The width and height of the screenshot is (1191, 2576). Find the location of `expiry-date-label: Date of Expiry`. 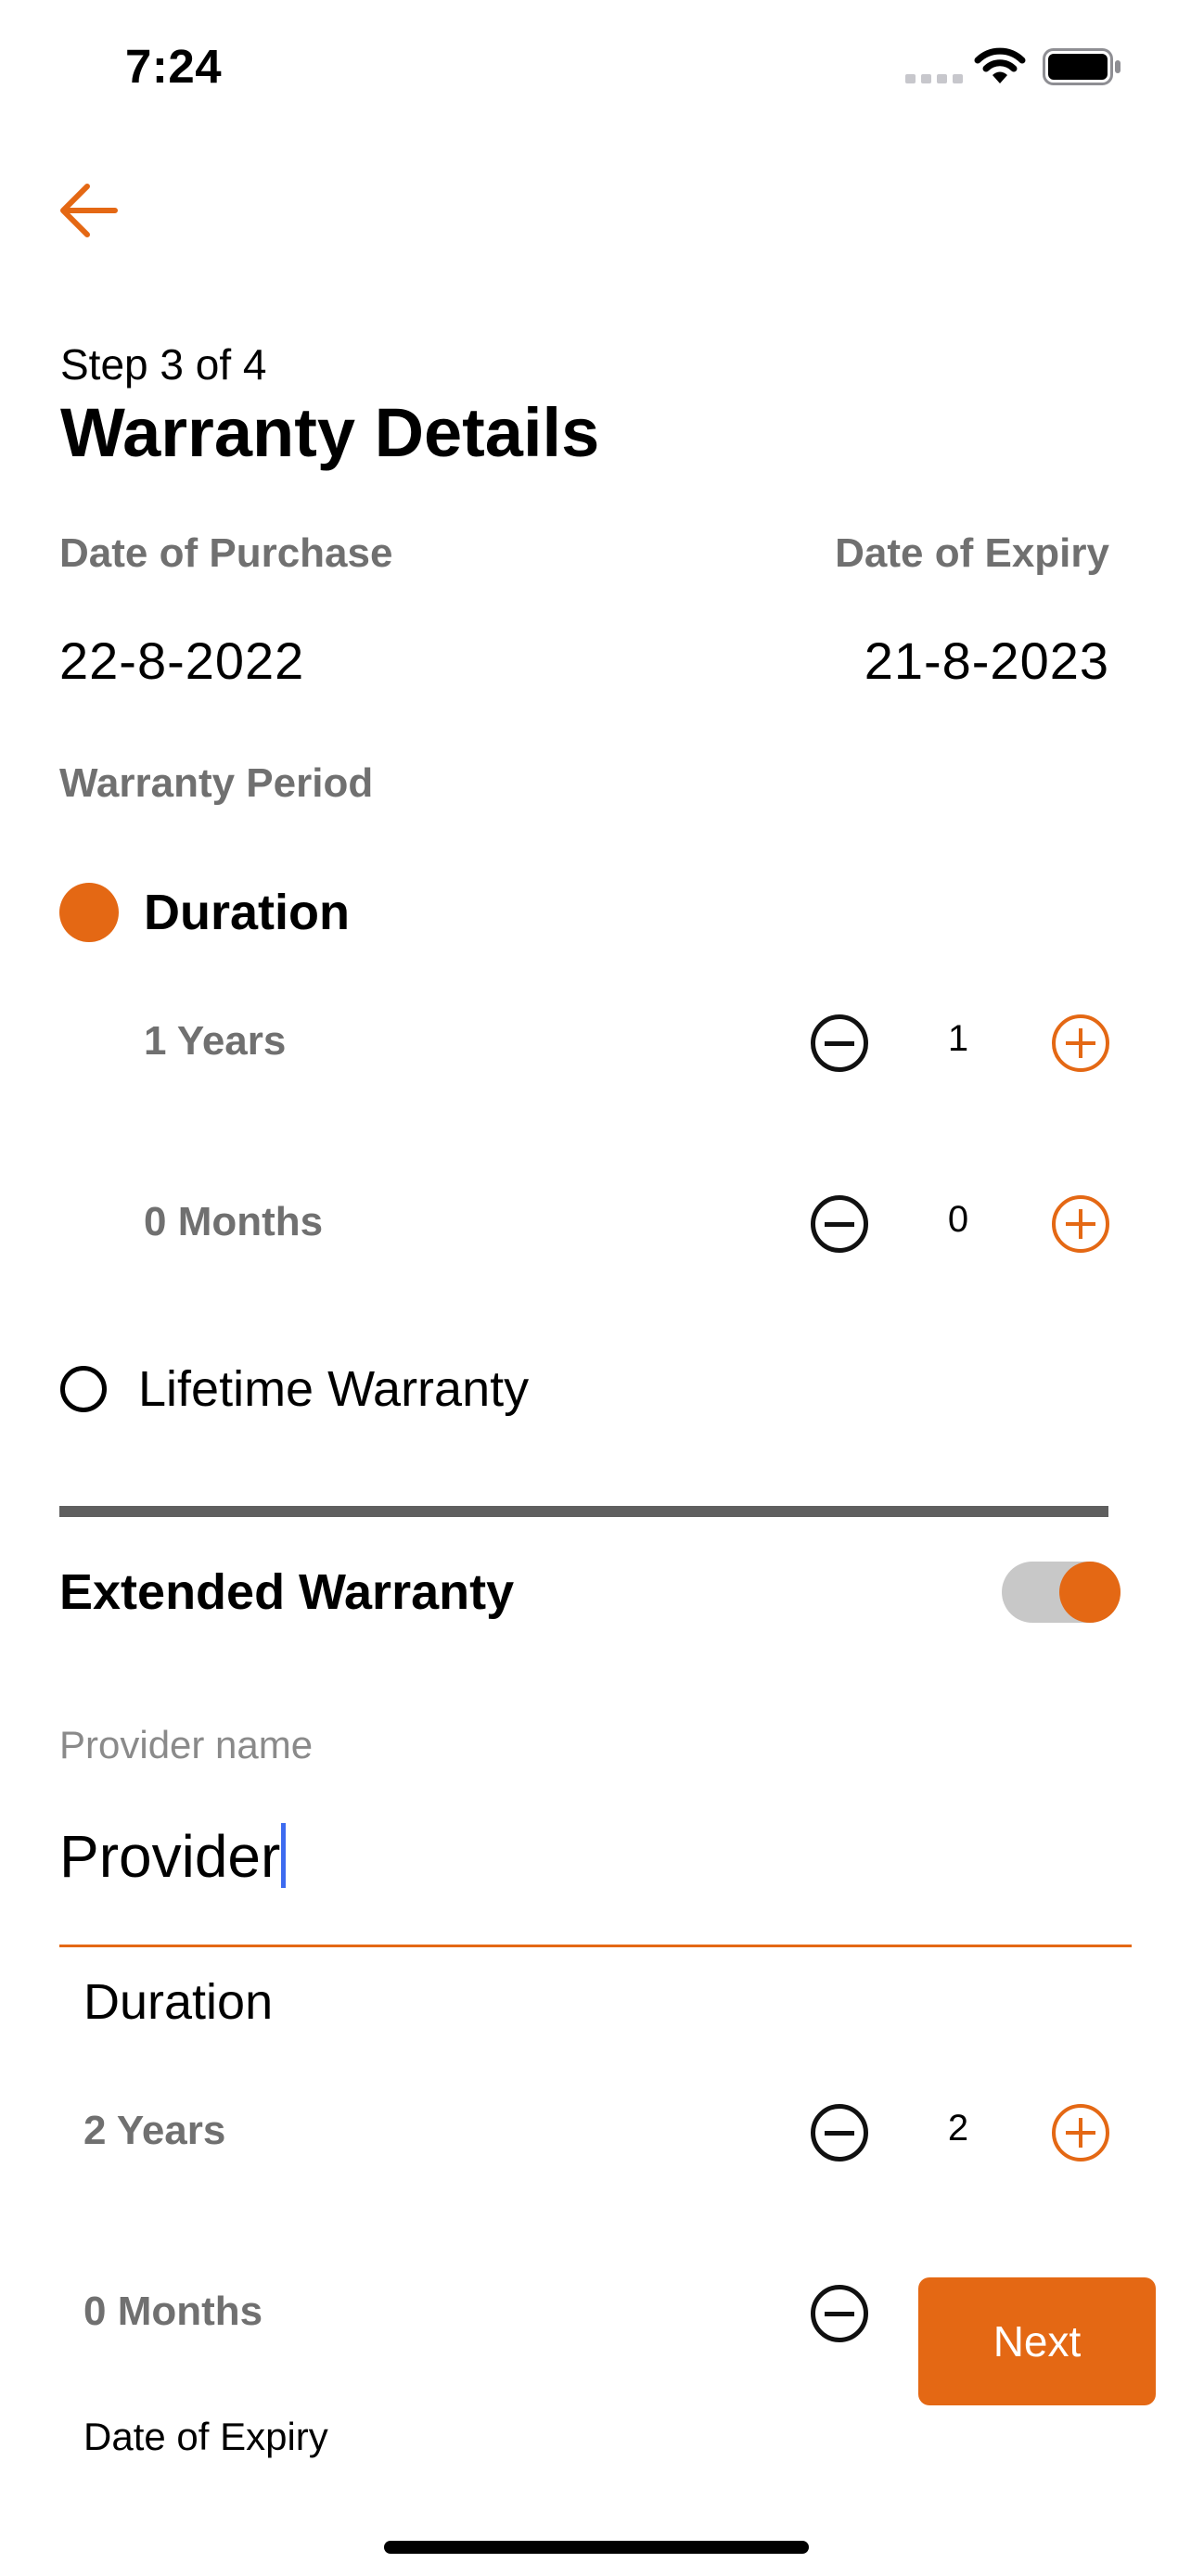

expiry-date-label: Date of Expiry is located at coordinates (972, 553).